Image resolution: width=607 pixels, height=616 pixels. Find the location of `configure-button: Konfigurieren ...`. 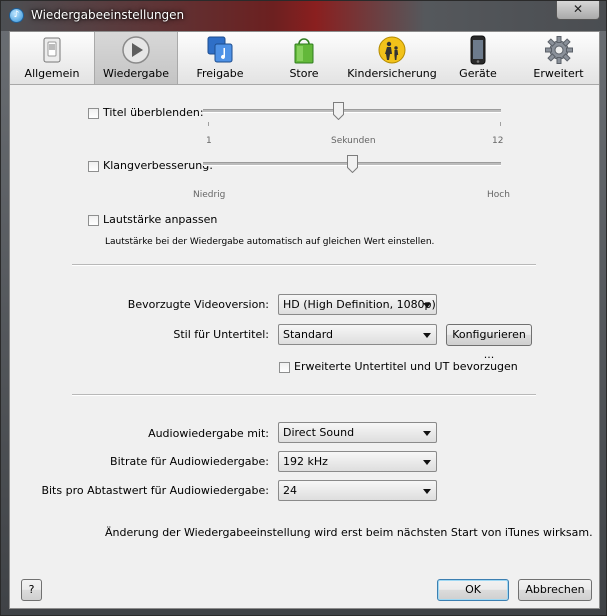

configure-button: Konfigurieren ... is located at coordinates (489, 342).